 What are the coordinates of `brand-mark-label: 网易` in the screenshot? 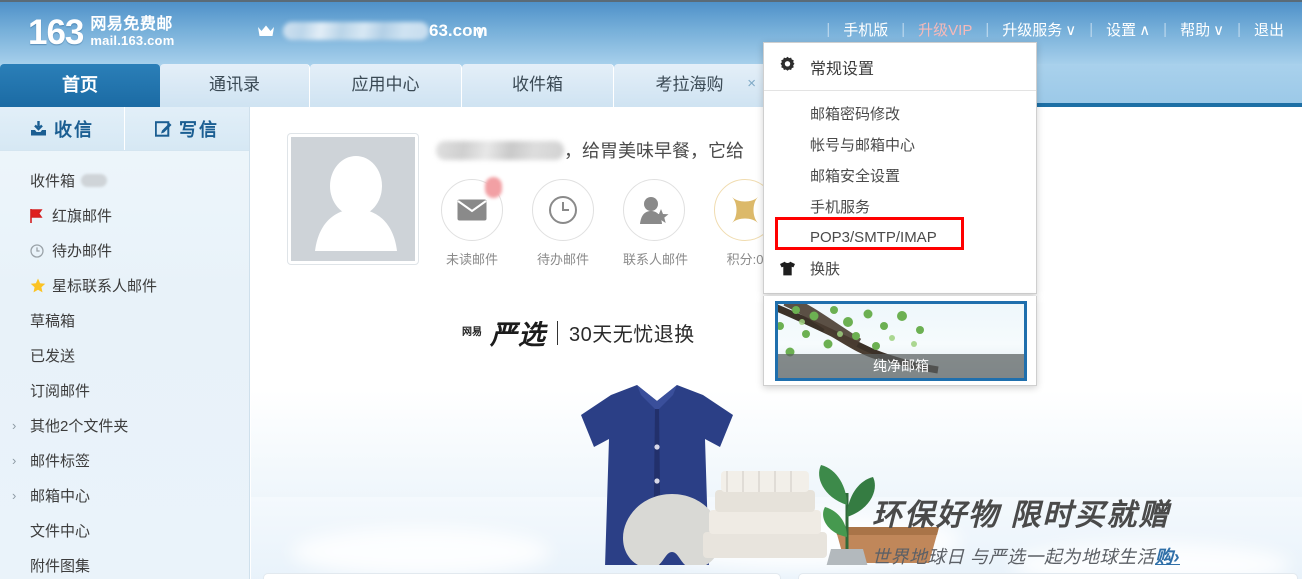 It's located at (472, 332).